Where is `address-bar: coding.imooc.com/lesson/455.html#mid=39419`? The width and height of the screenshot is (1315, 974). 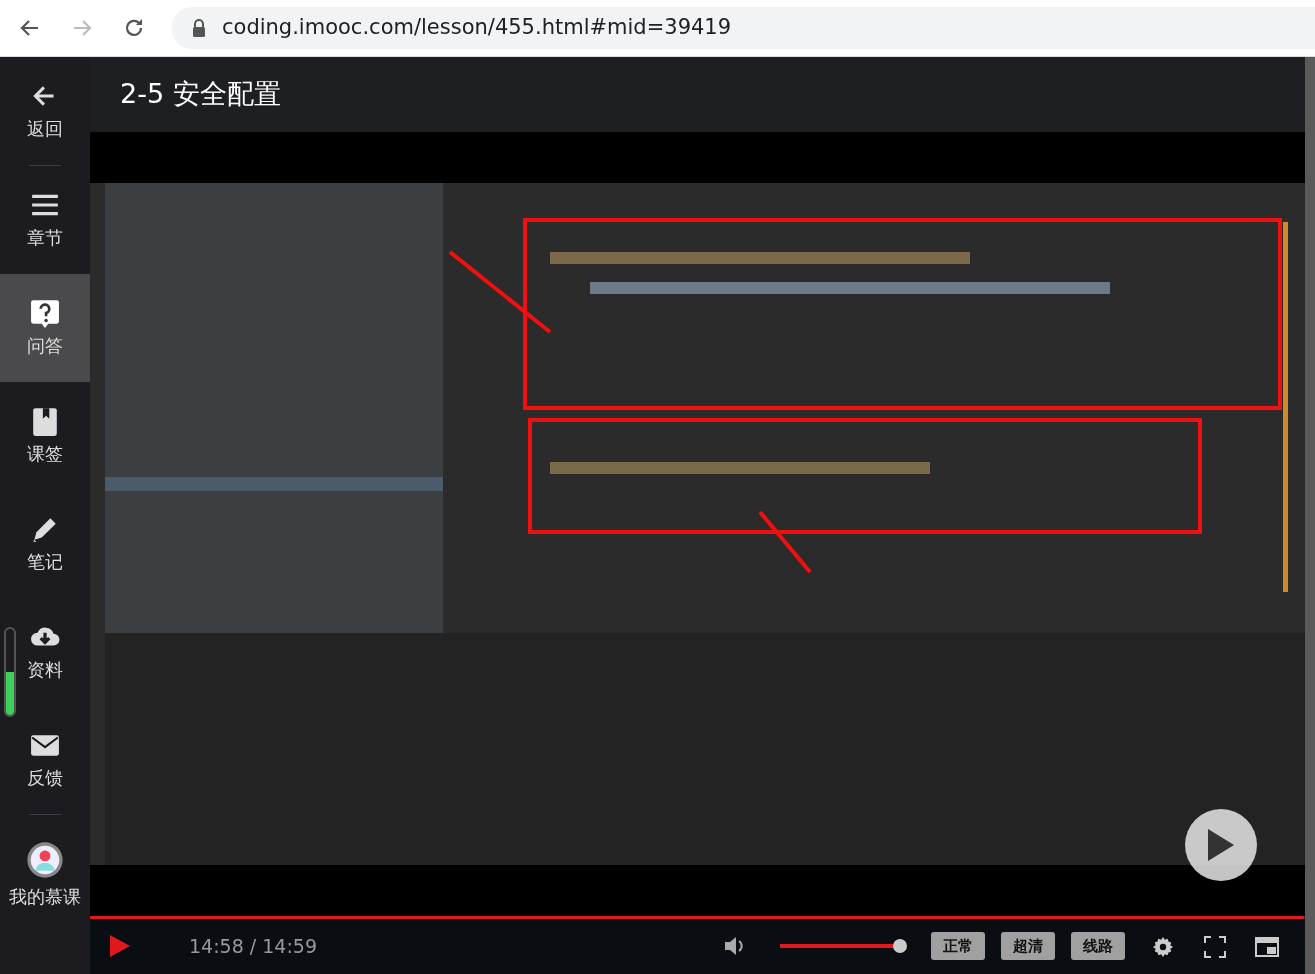 address-bar: coding.imooc.com/lesson/455.html#mid=39419 is located at coordinates (743, 28).